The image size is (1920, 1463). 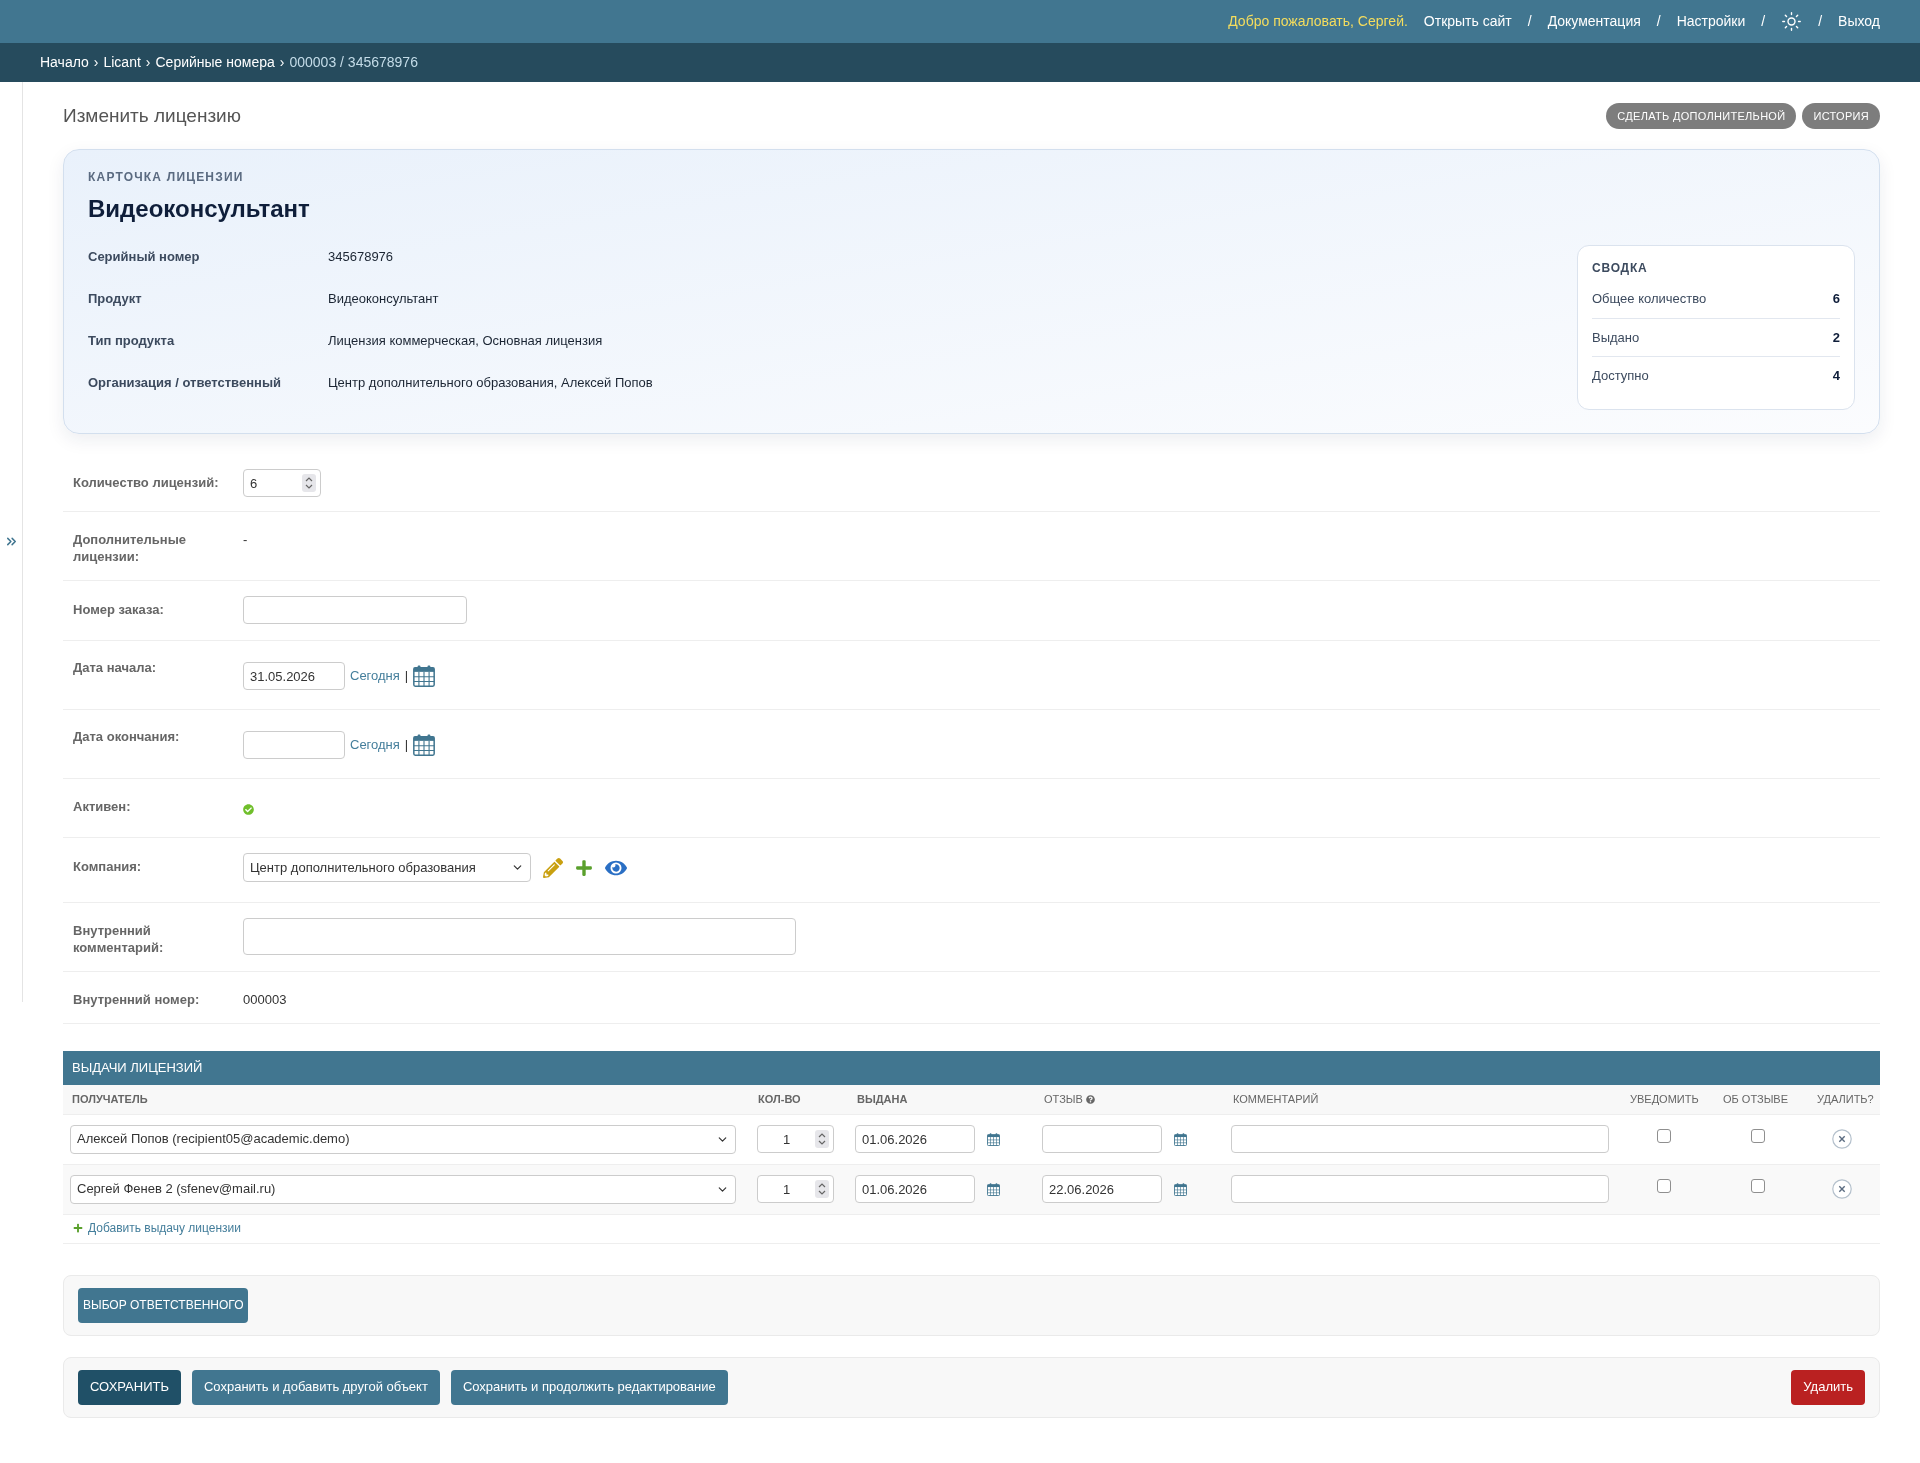 I want to click on card-field-value: 345678976, so click(x=361, y=257).